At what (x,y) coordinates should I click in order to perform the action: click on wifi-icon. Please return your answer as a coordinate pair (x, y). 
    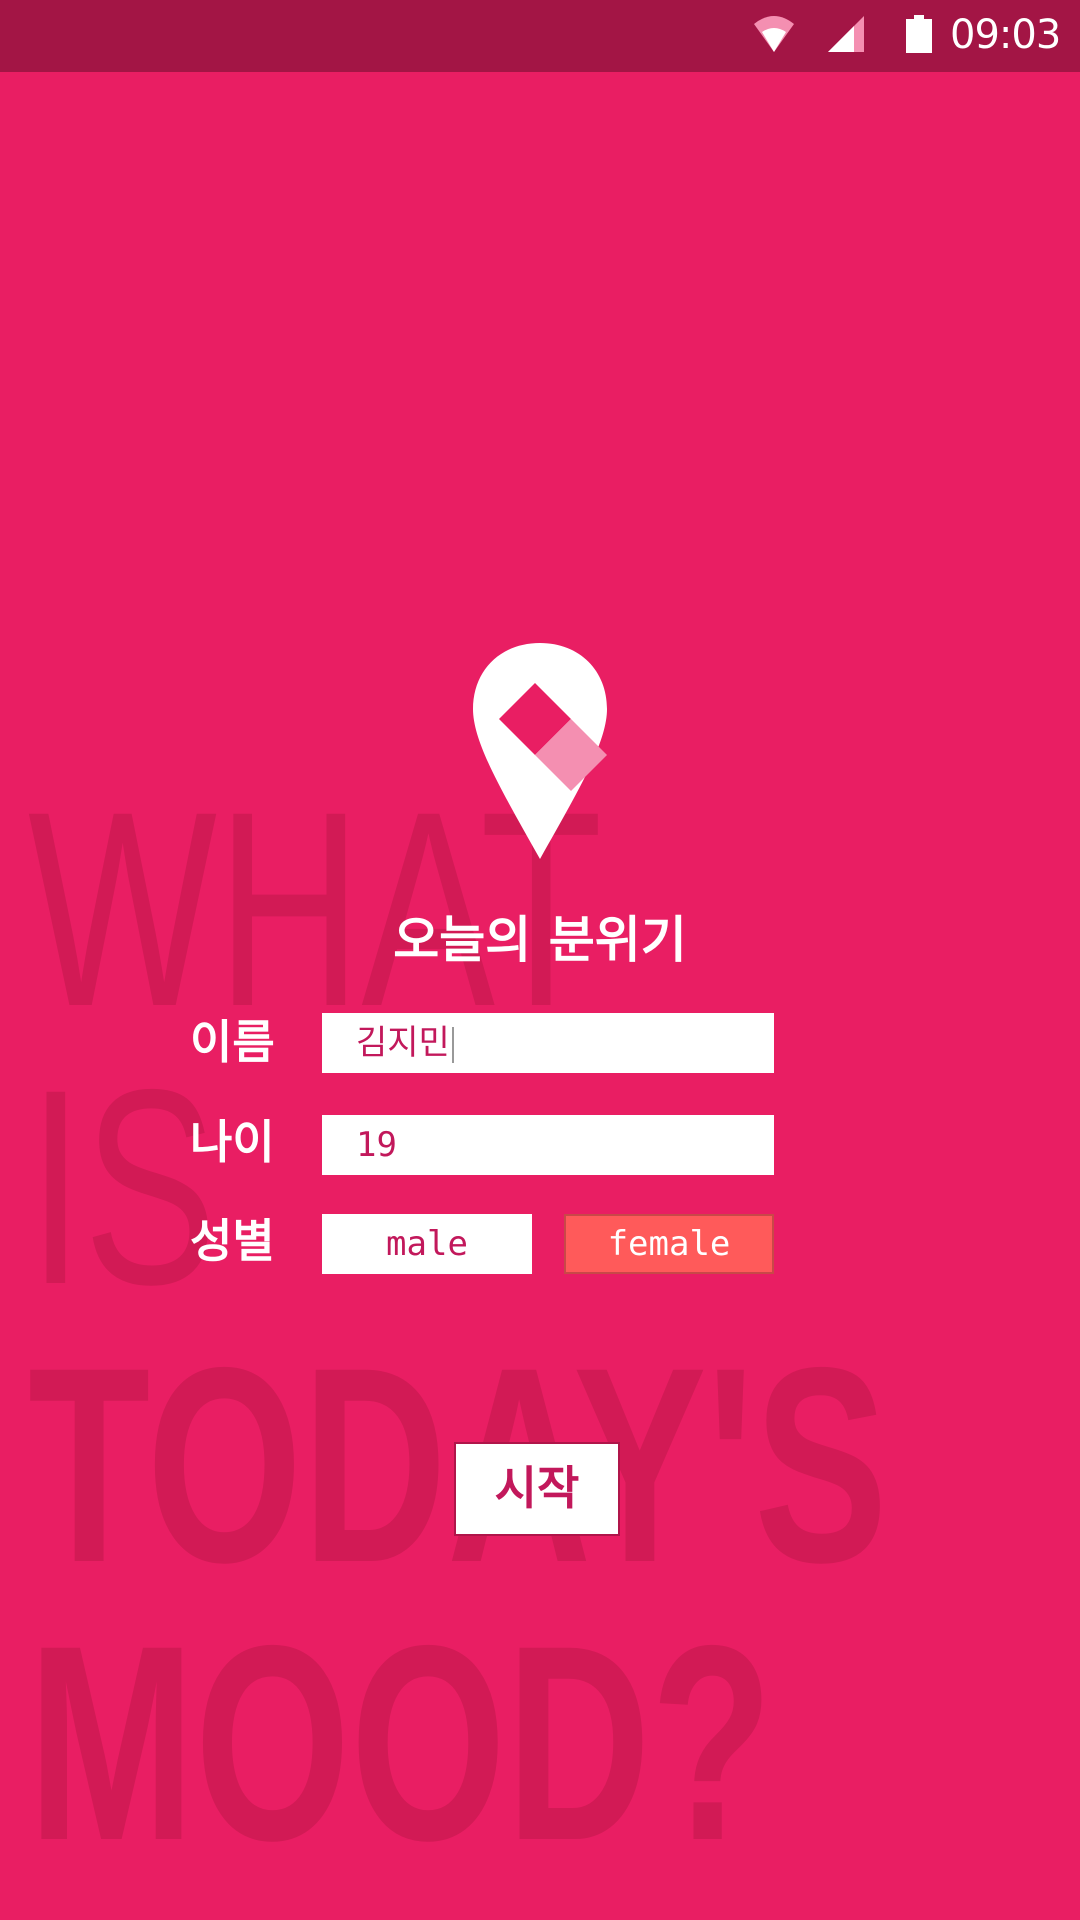
    Looking at the image, I should click on (774, 34).